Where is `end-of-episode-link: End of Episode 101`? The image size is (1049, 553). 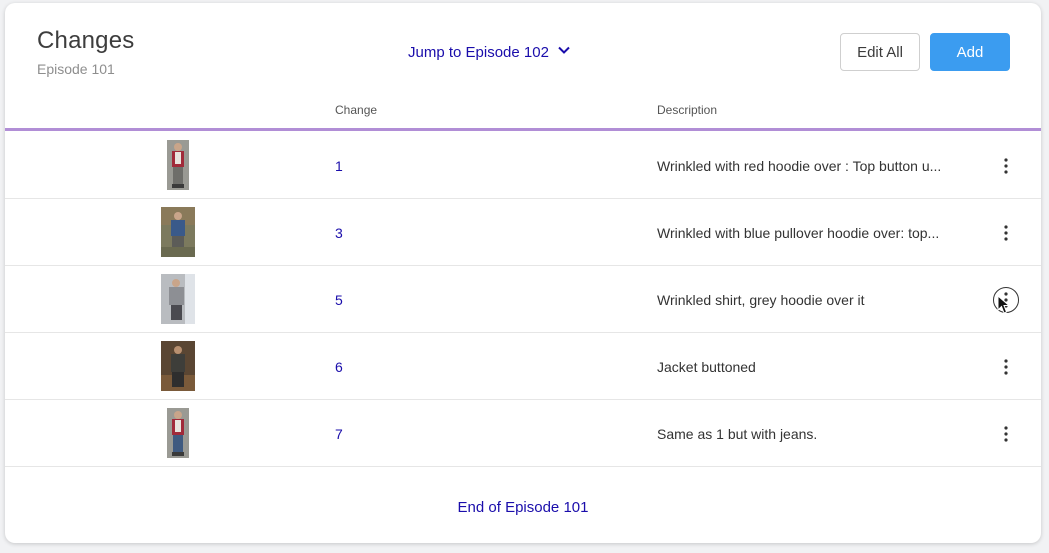
end-of-episode-link: End of Episode 101 is located at coordinates (523, 507).